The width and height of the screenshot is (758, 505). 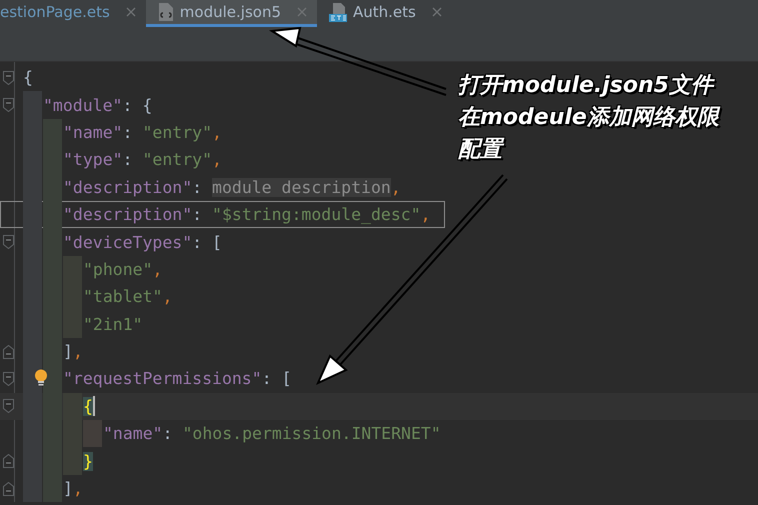 What do you see at coordinates (316, 214) in the screenshot?
I see `string-value: "$string:module_desc"` at bounding box center [316, 214].